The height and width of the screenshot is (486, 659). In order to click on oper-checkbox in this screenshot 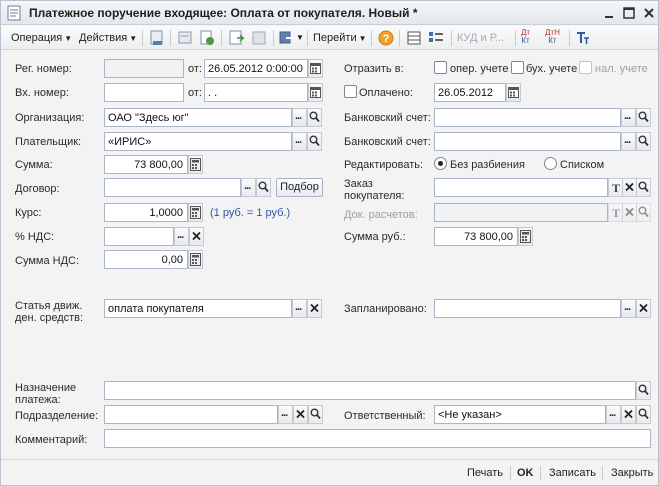, I will do `click(440, 67)`.